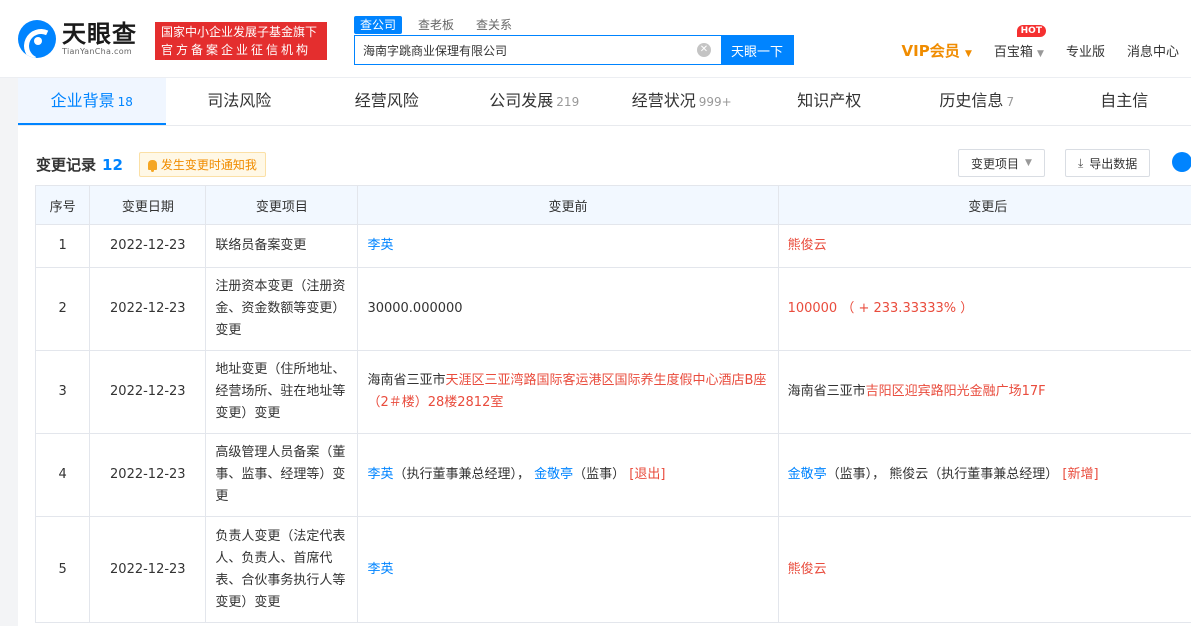 This screenshot has width=1191, height=626. I want to click on row-before: 李英, so click(568, 569).